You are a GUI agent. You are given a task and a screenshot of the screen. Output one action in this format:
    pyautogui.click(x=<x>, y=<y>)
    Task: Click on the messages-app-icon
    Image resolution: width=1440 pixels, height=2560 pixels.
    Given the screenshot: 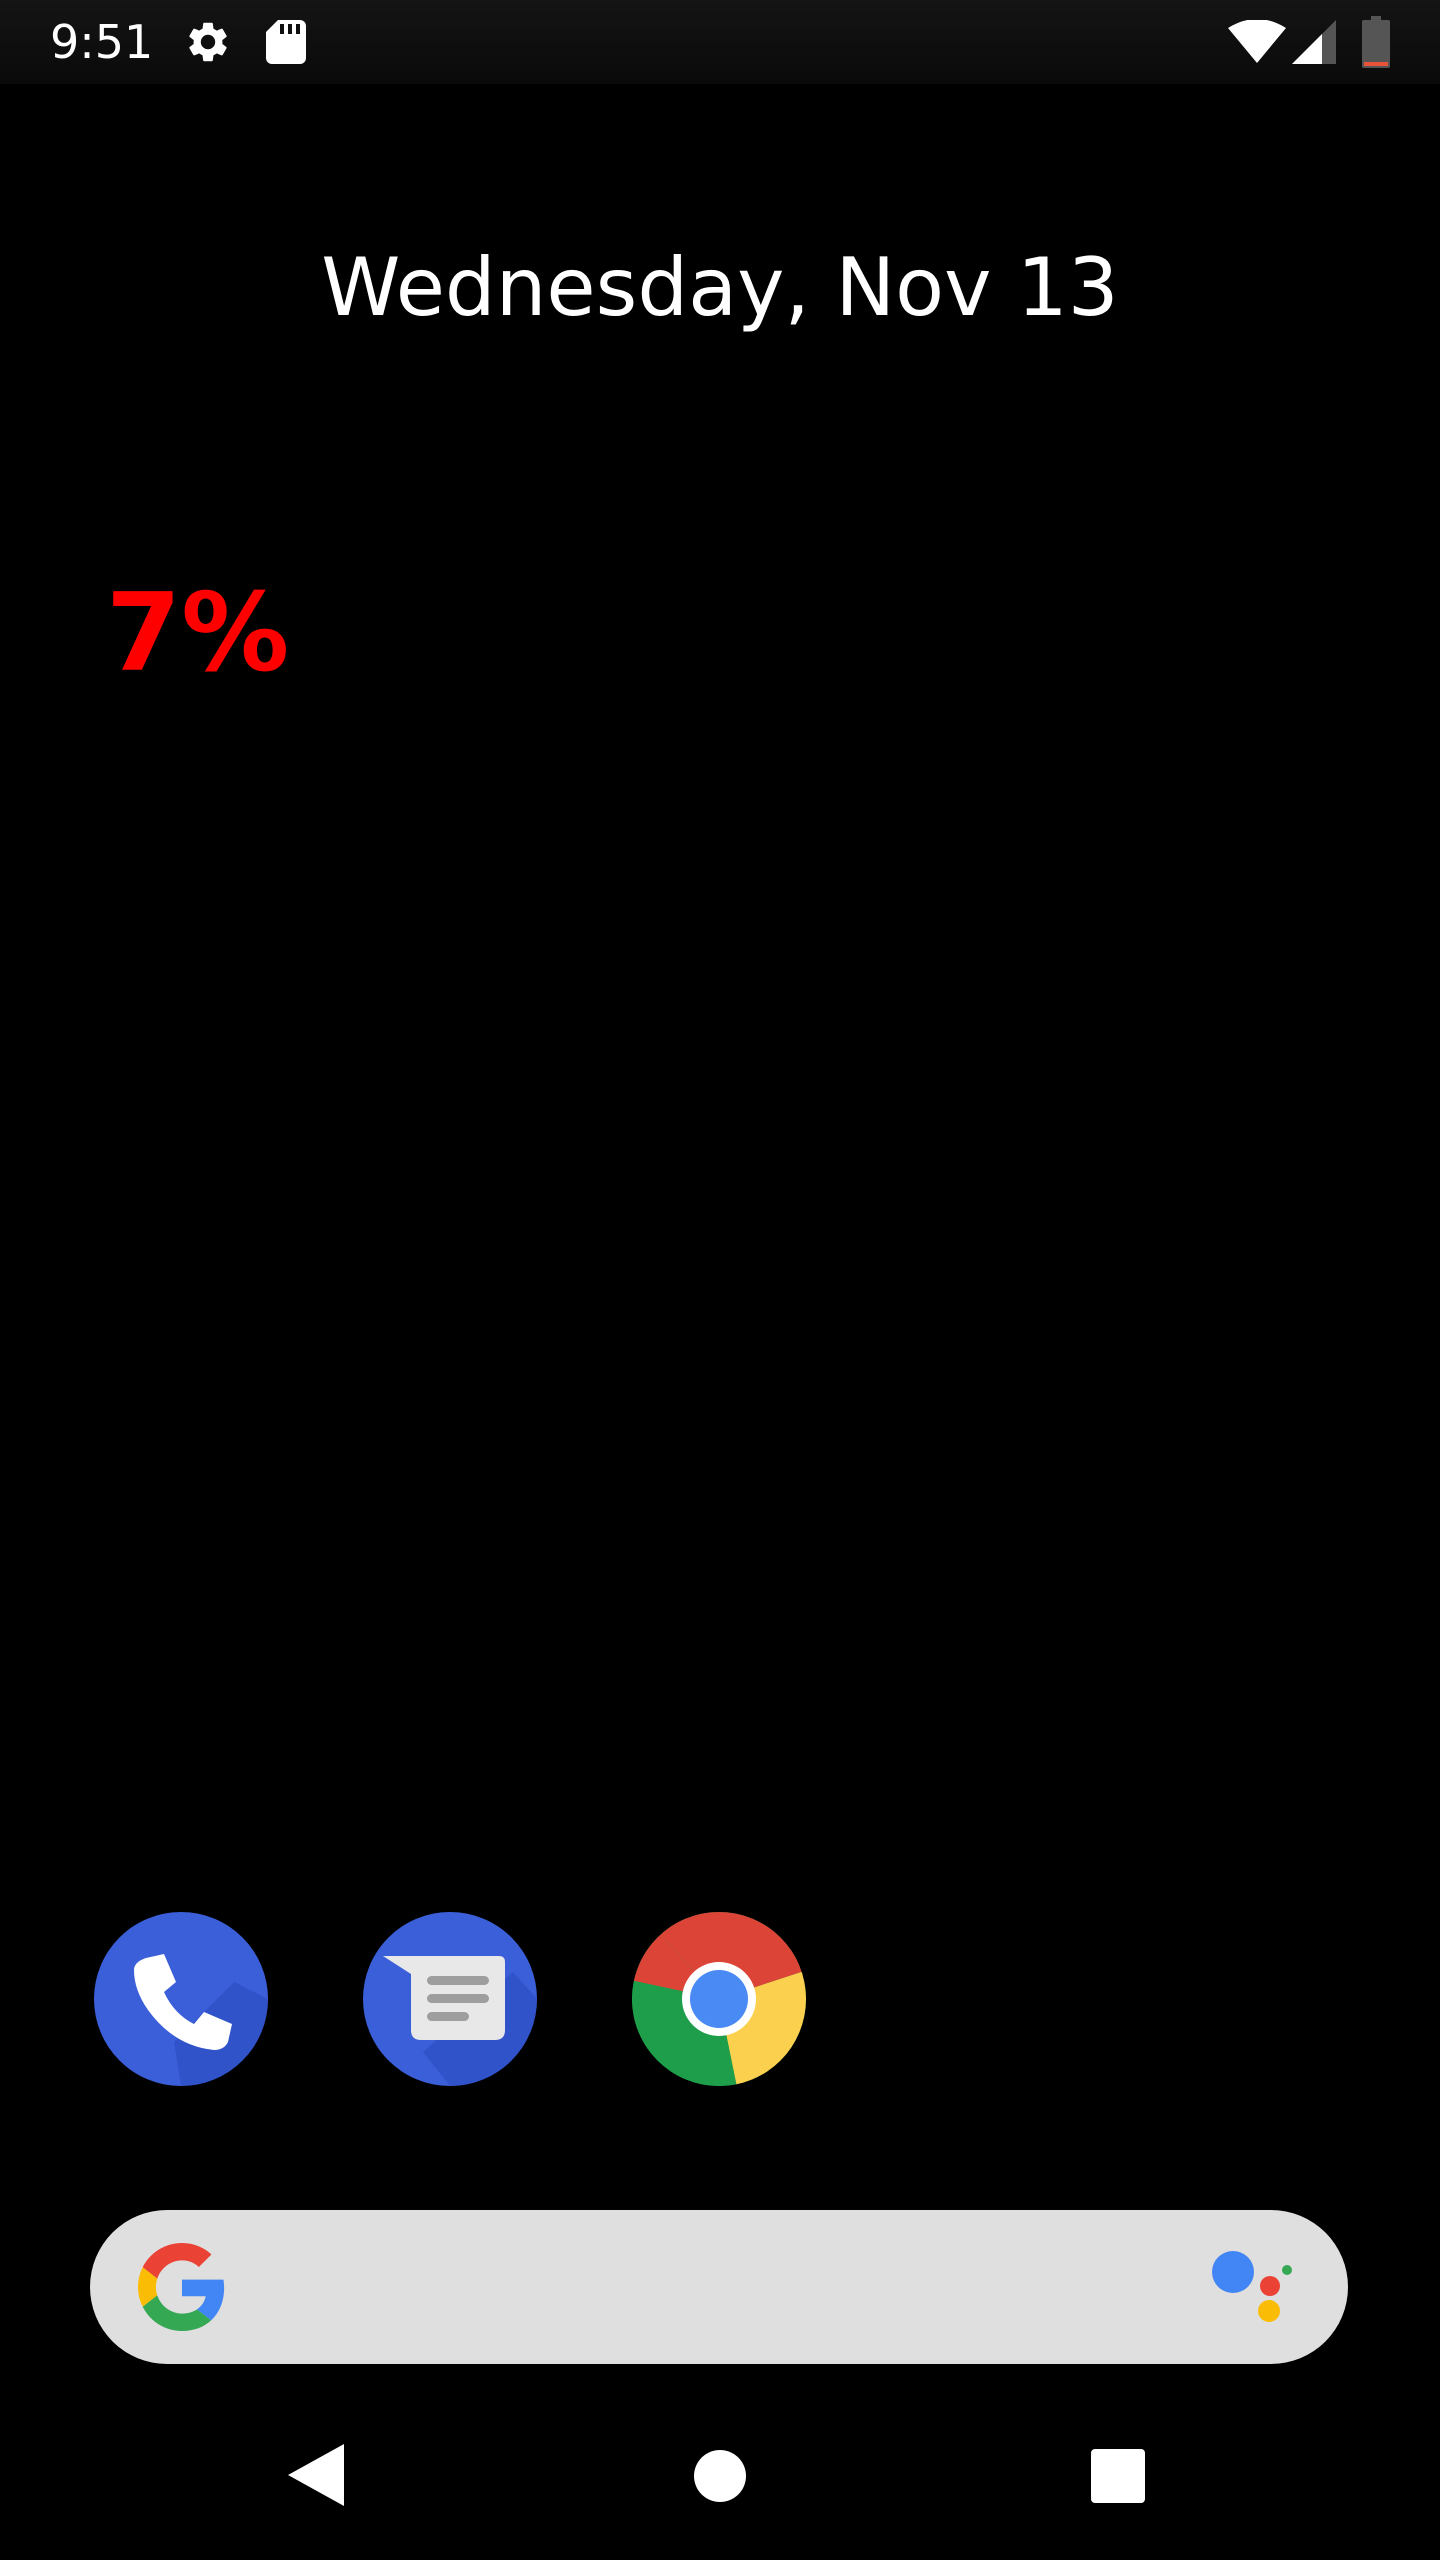 What is the action you would take?
    pyautogui.click(x=450, y=1999)
    